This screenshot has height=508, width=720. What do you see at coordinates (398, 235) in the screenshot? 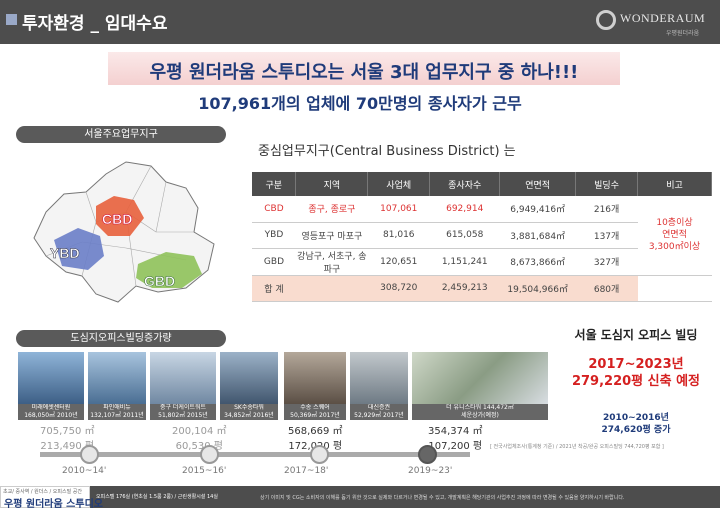
I see `table-cell: 81,016` at bounding box center [398, 235].